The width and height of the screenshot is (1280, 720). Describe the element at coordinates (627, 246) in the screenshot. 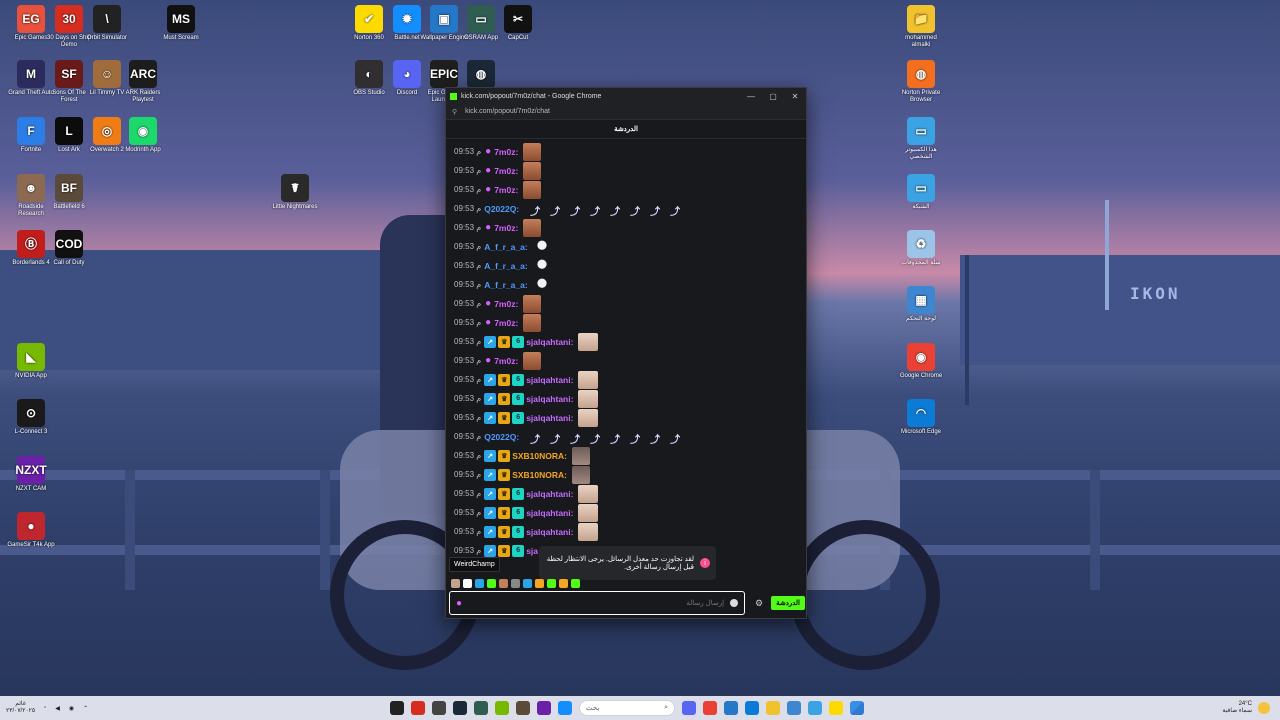

I see `chat-message: 09:53 م A_f_r_a_a:` at that location.